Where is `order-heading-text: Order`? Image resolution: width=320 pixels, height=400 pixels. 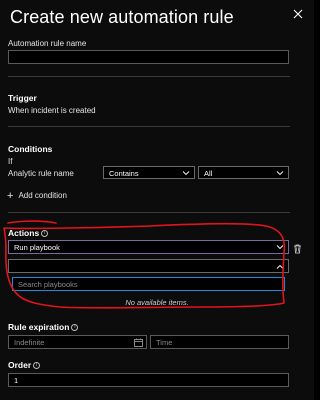
order-heading-text: Order is located at coordinates (20, 365).